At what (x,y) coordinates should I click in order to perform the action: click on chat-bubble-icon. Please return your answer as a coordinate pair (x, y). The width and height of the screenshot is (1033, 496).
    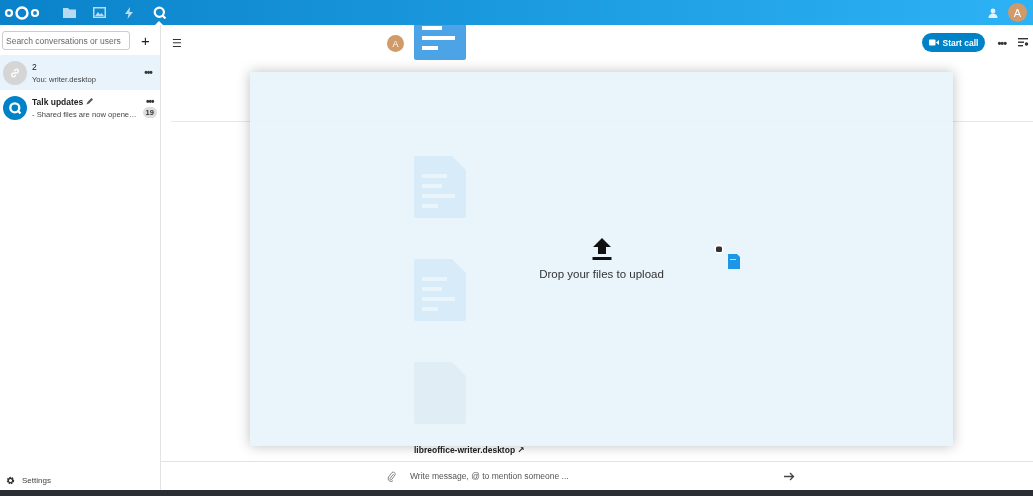
    Looking at the image, I should click on (159, 12).